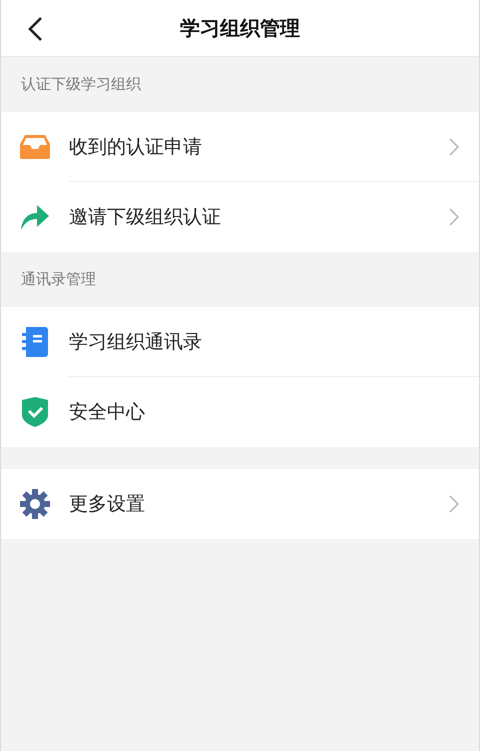  Describe the element at coordinates (107, 412) in the screenshot. I see `menu-item-label: 安全中心` at that location.